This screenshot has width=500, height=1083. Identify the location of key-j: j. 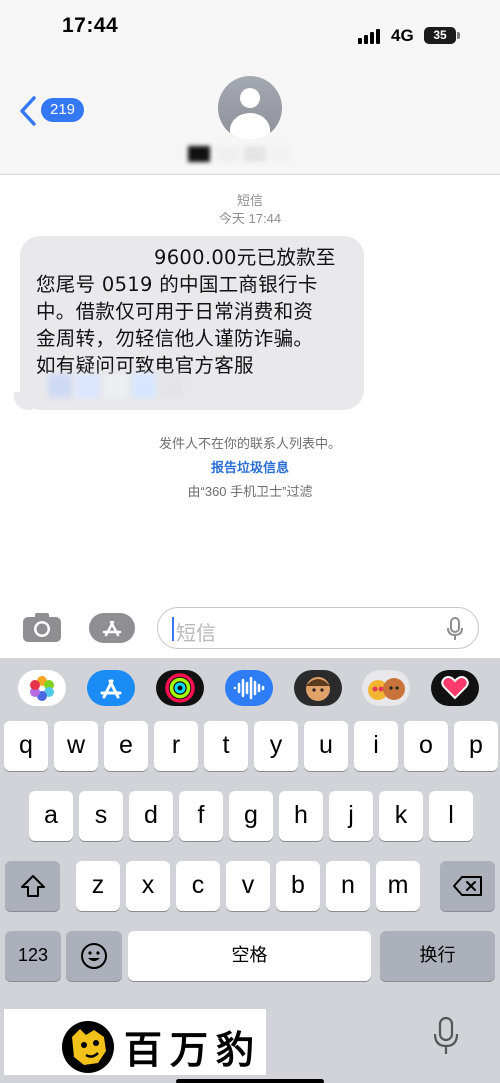
(351, 816).